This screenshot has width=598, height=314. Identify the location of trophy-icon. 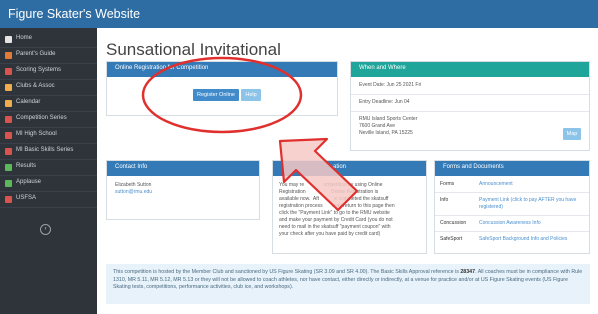
(8, 167).